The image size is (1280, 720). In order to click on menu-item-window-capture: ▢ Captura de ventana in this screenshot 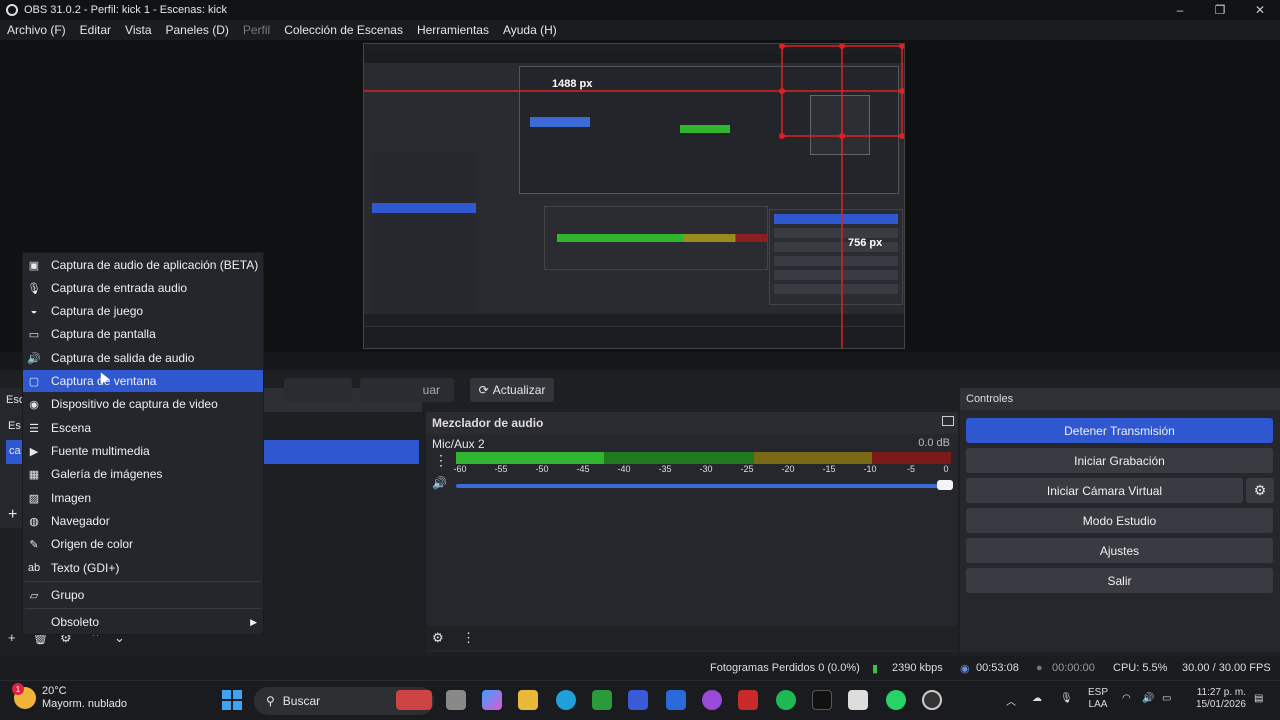, I will do `click(143, 381)`.